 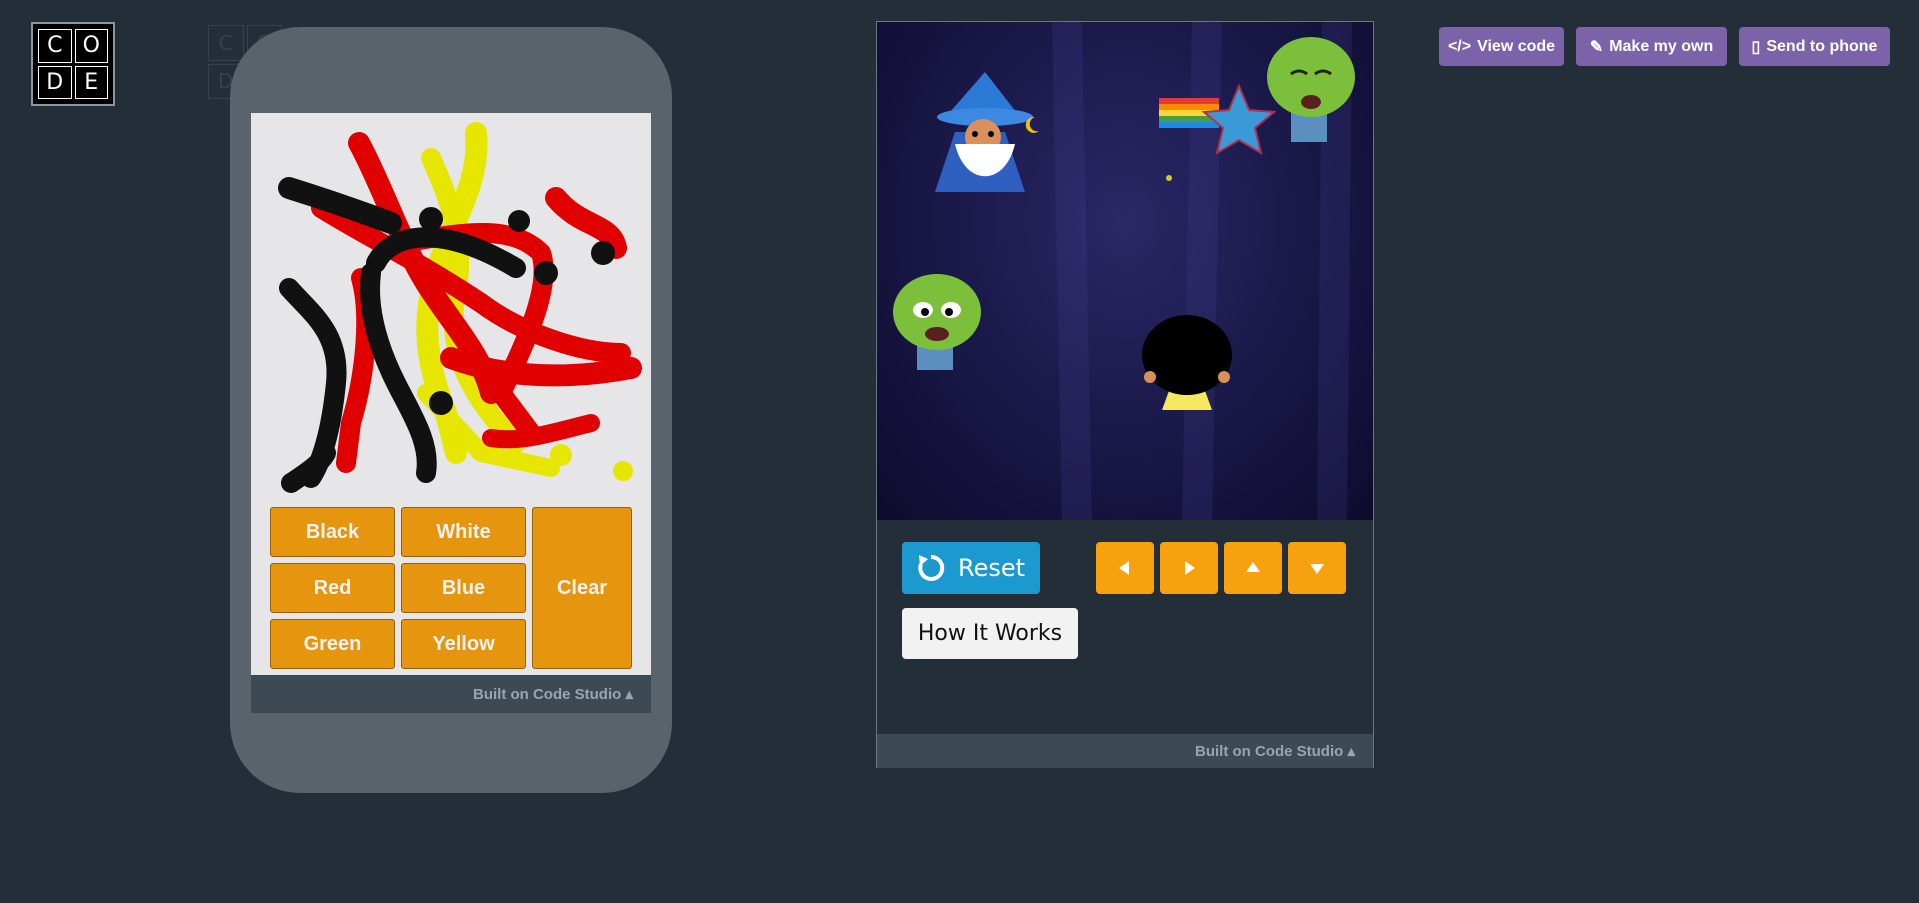 What do you see at coordinates (1516, 46) in the screenshot?
I see `view-code-label: View code` at bounding box center [1516, 46].